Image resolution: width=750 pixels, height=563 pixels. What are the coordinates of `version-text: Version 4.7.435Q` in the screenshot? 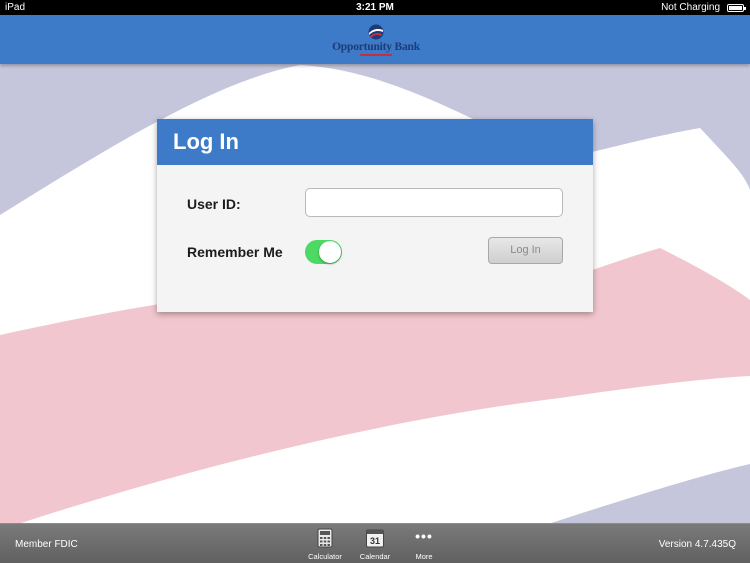 It's located at (697, 544).